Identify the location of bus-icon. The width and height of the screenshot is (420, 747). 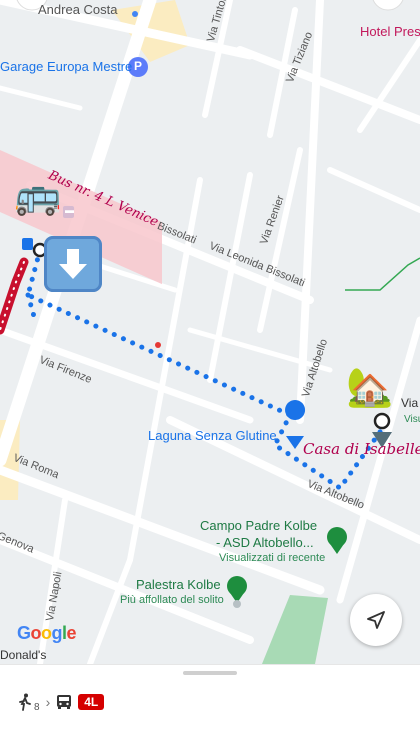
(64, 702).